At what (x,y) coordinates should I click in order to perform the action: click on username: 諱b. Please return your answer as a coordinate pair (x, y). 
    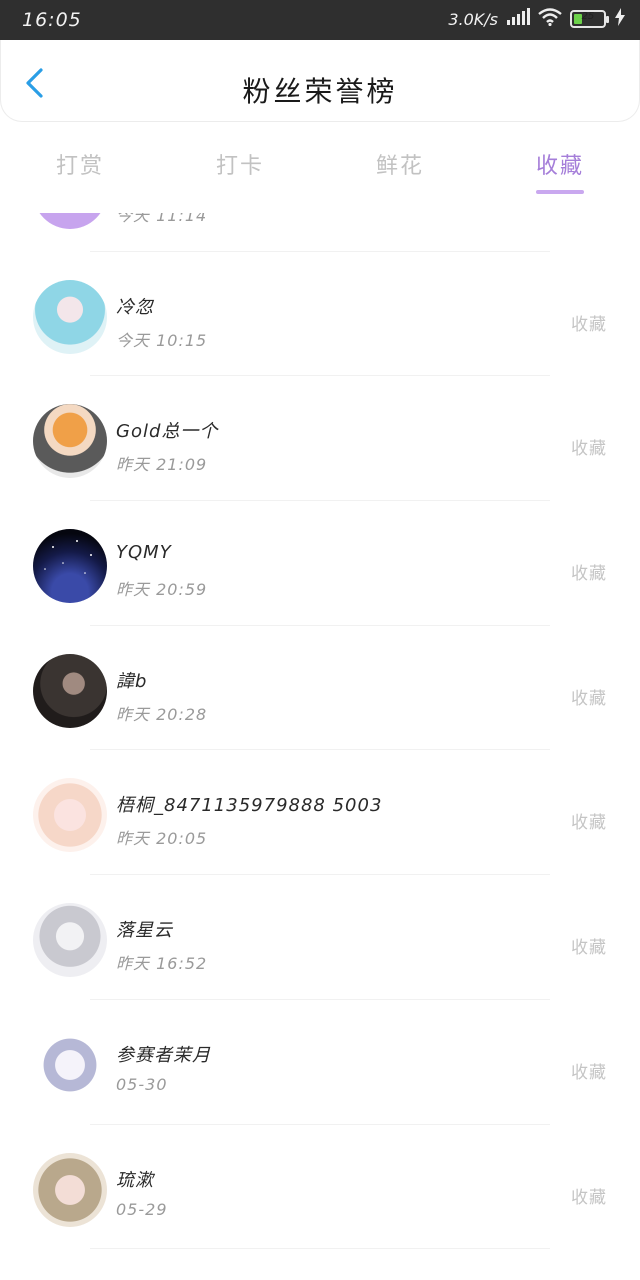
    Looking at the image, I should click on (132, 681).